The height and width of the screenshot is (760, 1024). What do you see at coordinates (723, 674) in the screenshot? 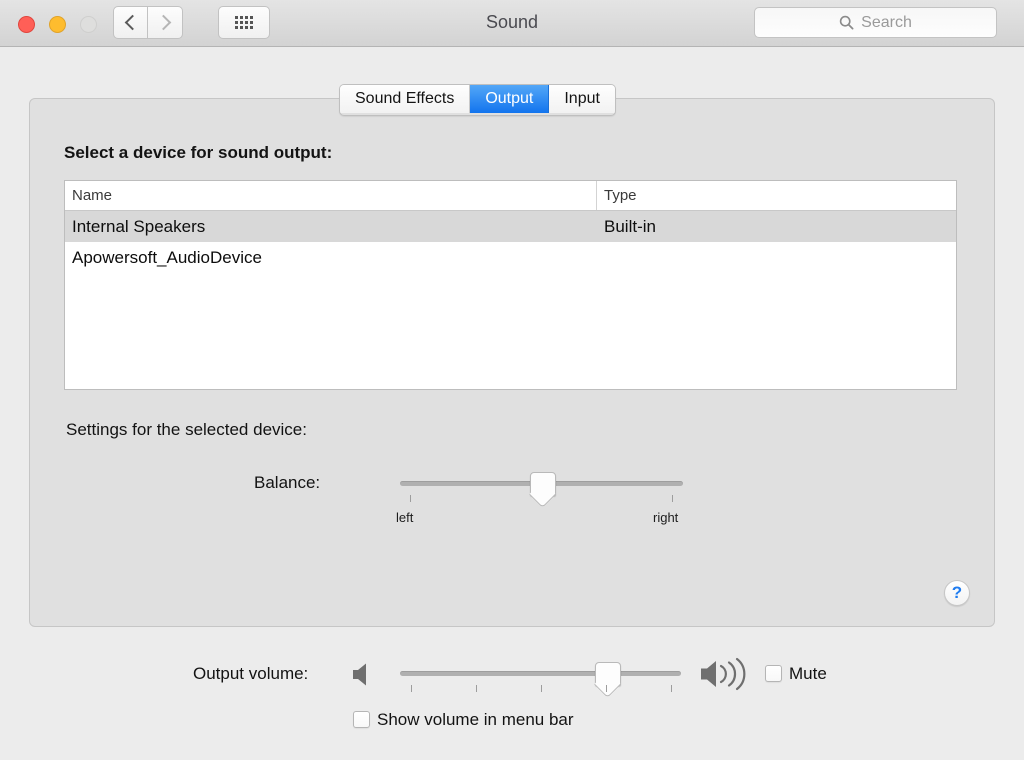
I see `speaker-loud-icon` at bounding box center [723, 674].